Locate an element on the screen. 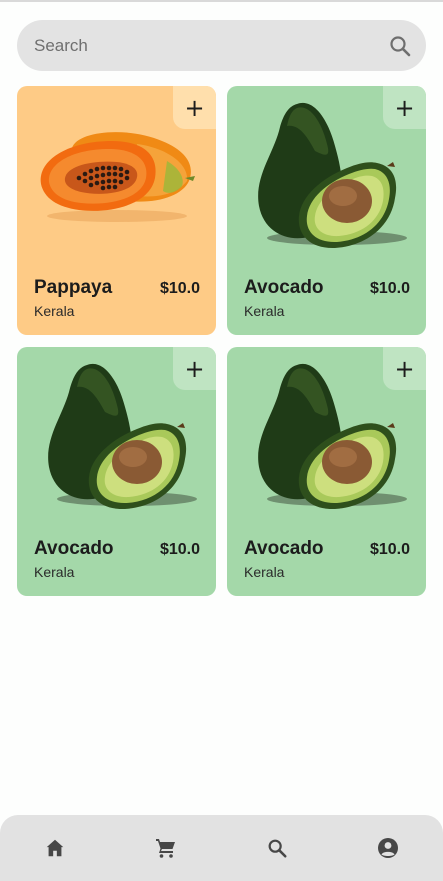 The width and height of the screenshot is (443, 881). nav-search is located at coordinates (277, 848).